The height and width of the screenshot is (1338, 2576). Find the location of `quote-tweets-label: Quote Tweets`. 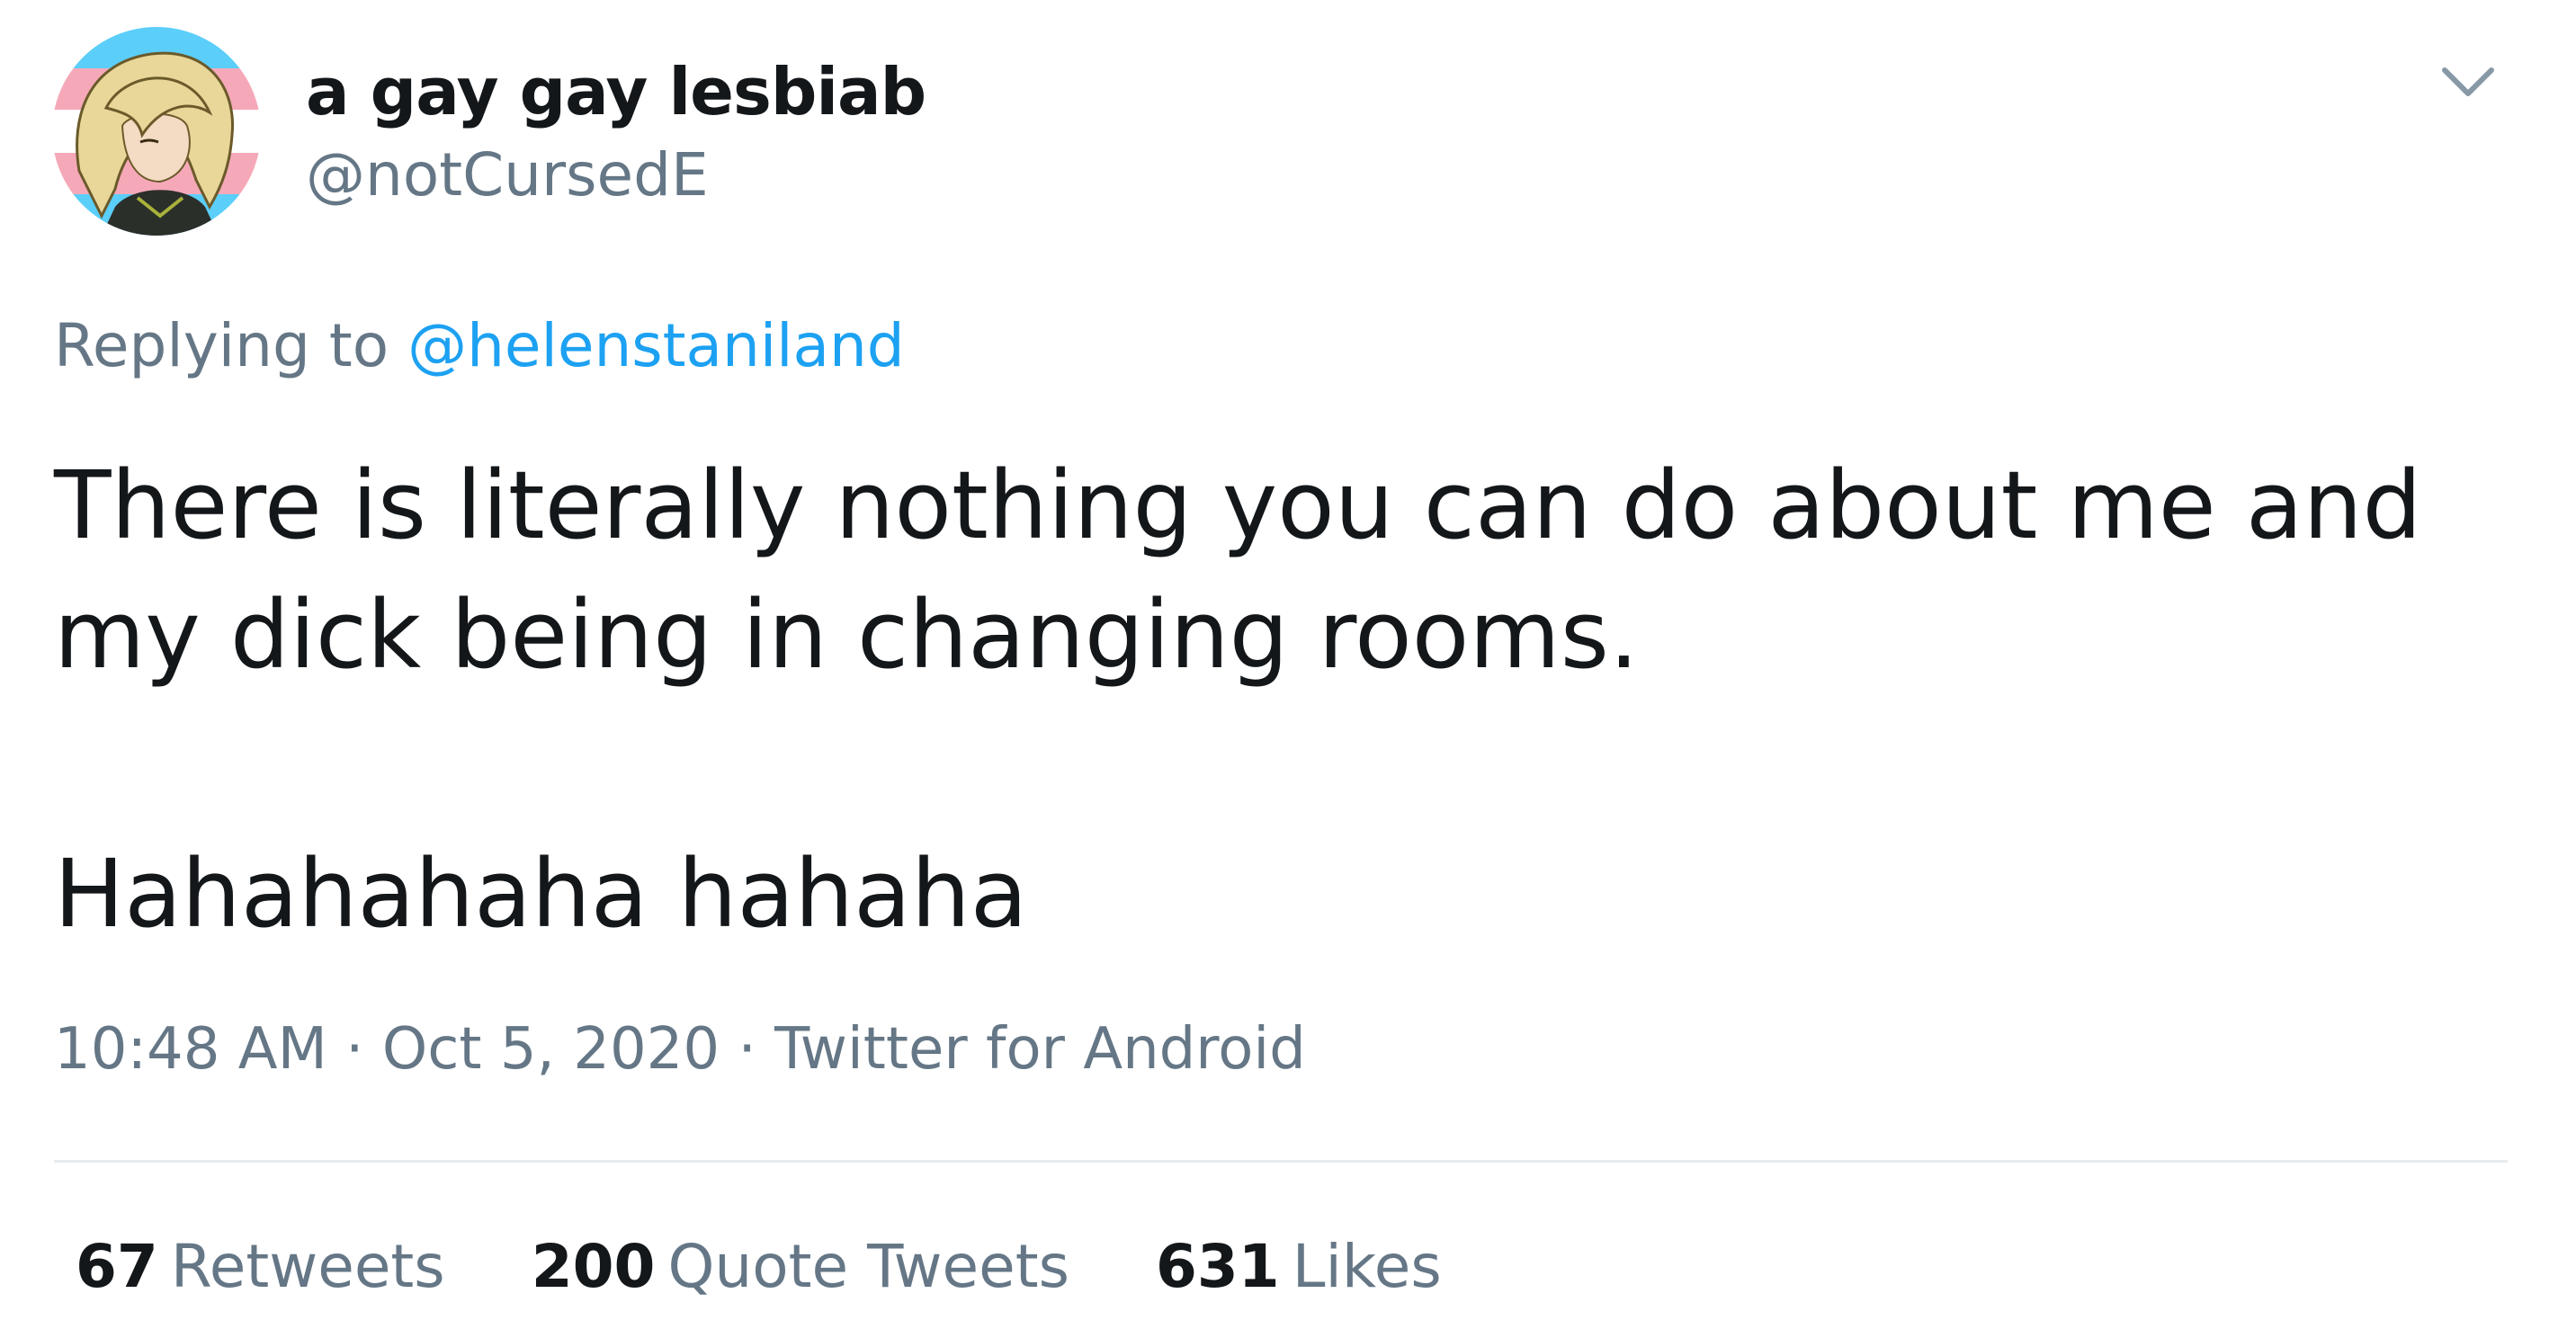

quote-tweets-label: Quote Tweets is located at coordinates (868, 1266).